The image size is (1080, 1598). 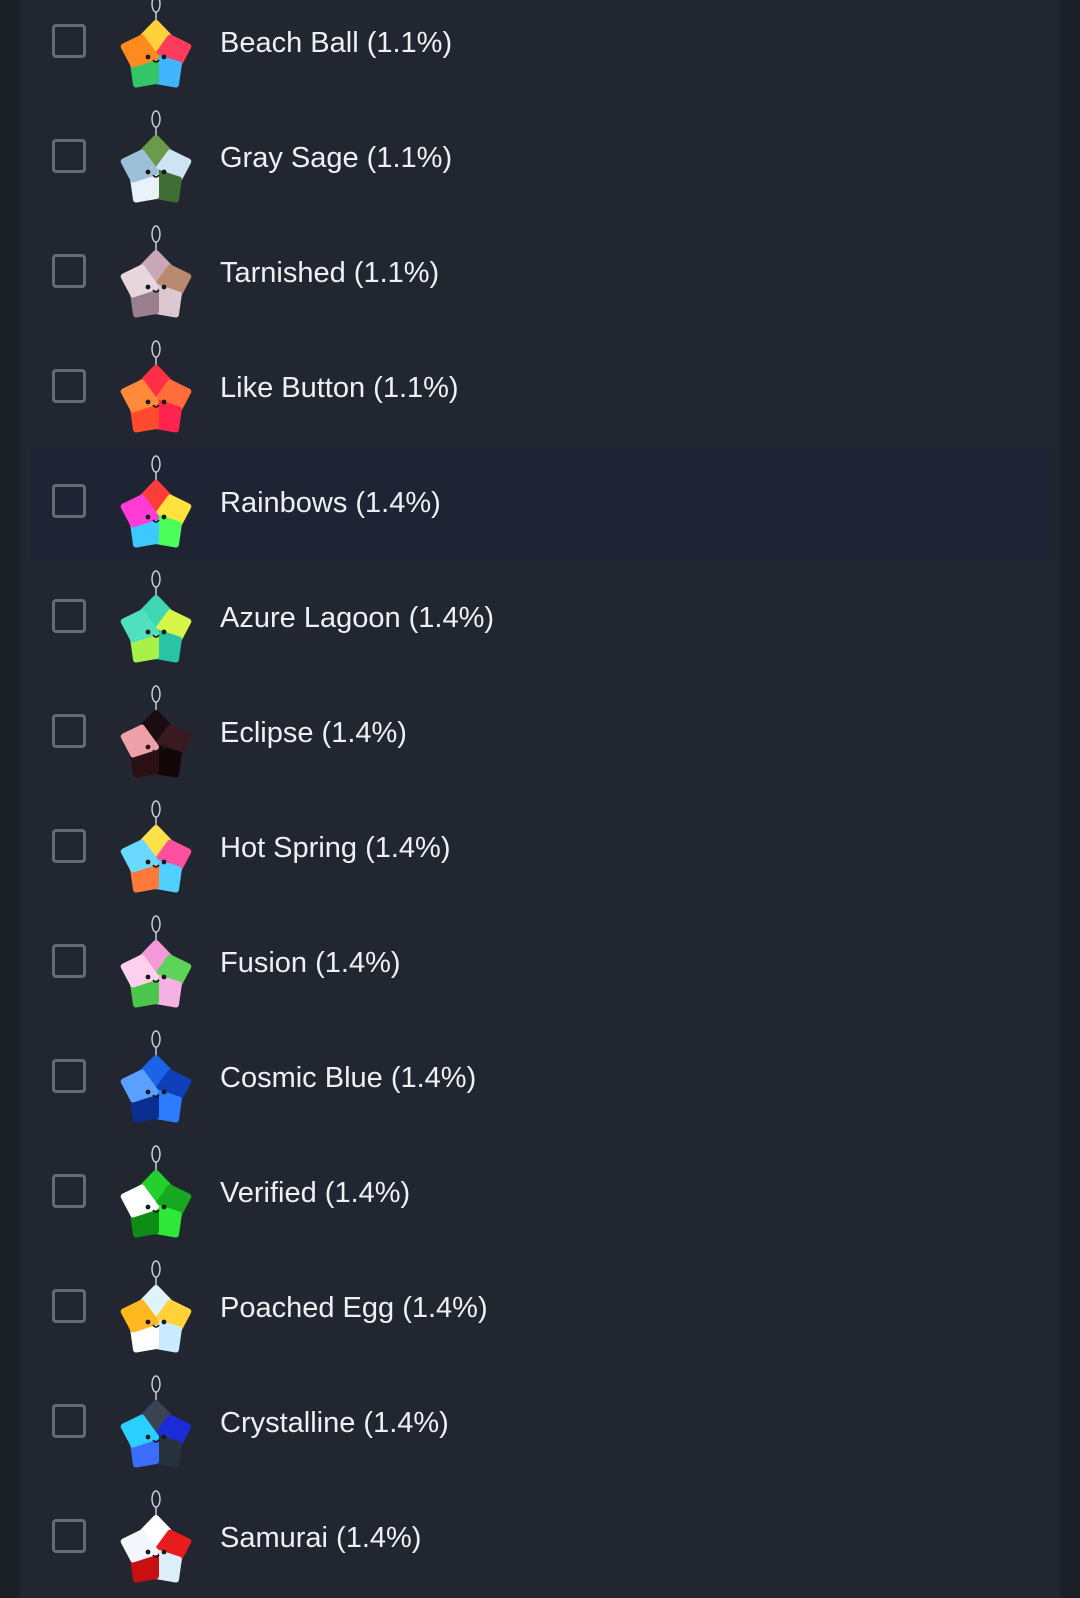 I want to click on fusion-star-icon, so click(x=156, y=964).